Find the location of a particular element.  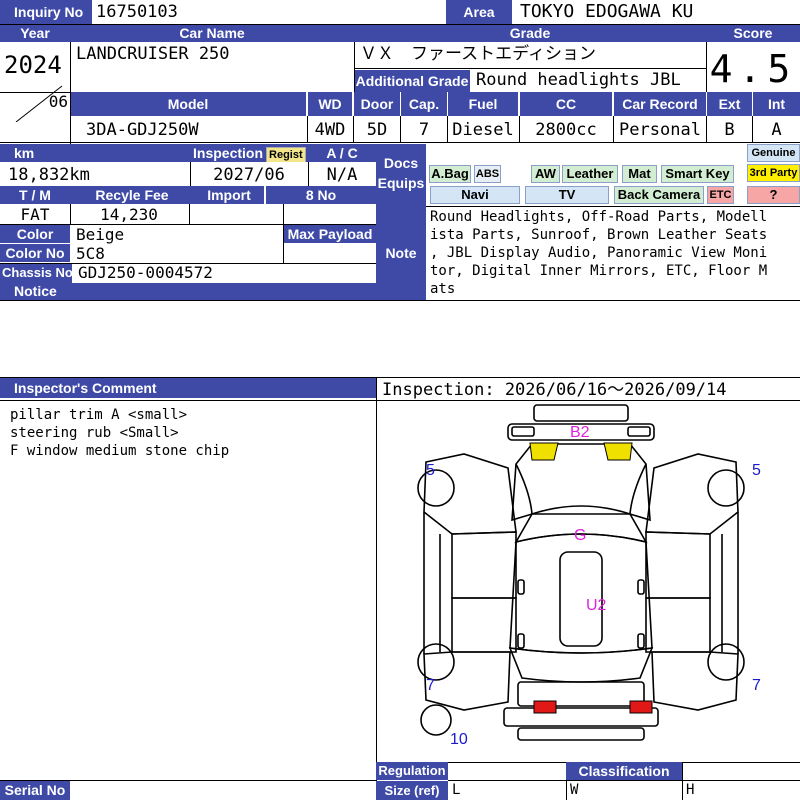

fuel-label: Fuel is located at coordinates (483, 104).